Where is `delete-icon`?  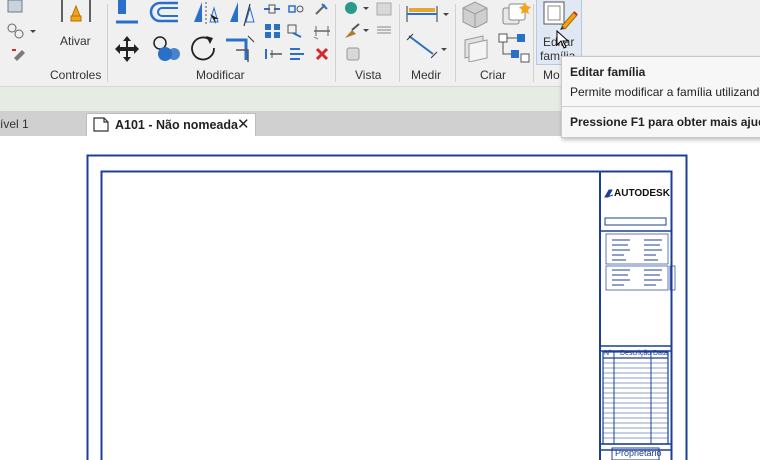
delete-icon is located at coordinates (322, 54).